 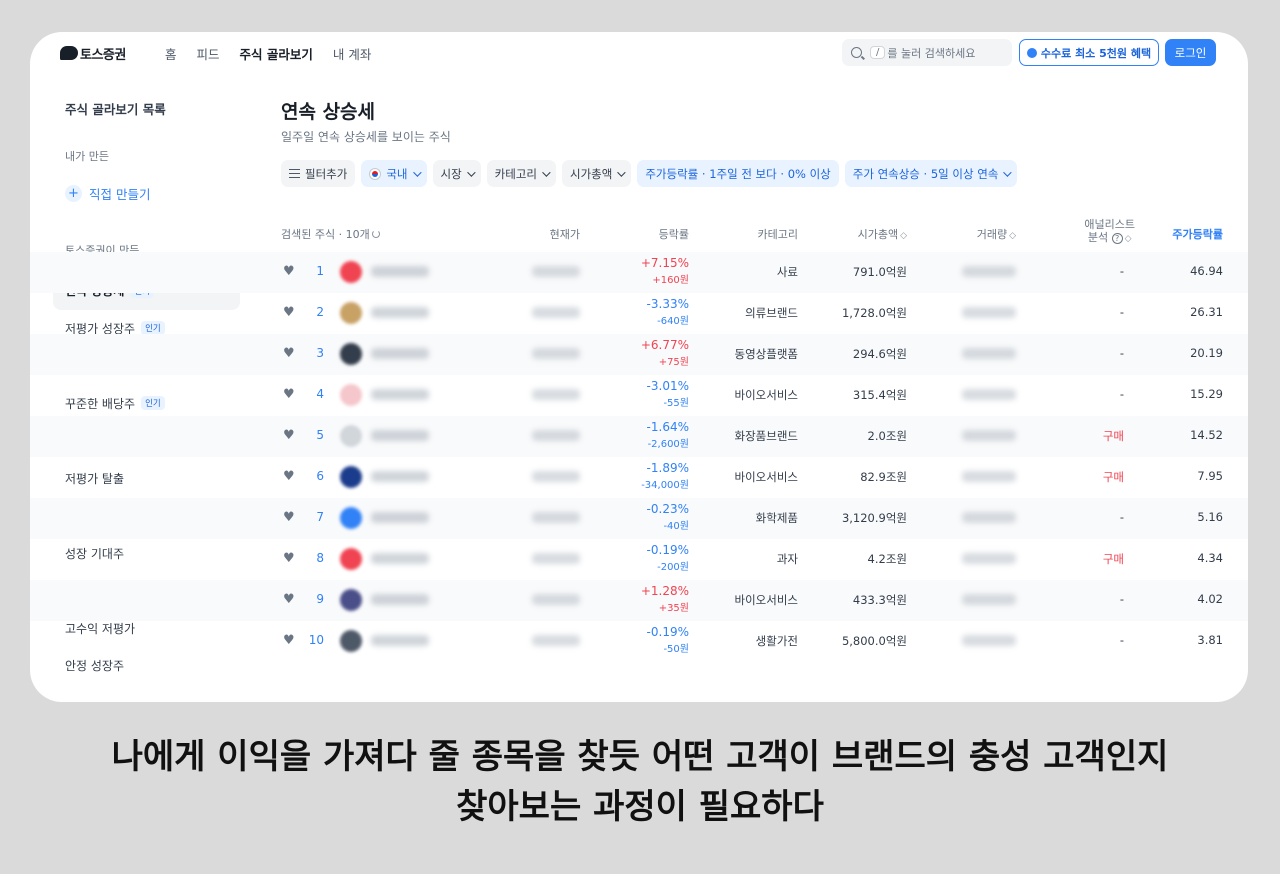 I want to click on rate-header: 등락률, so click(x=674, y=234).